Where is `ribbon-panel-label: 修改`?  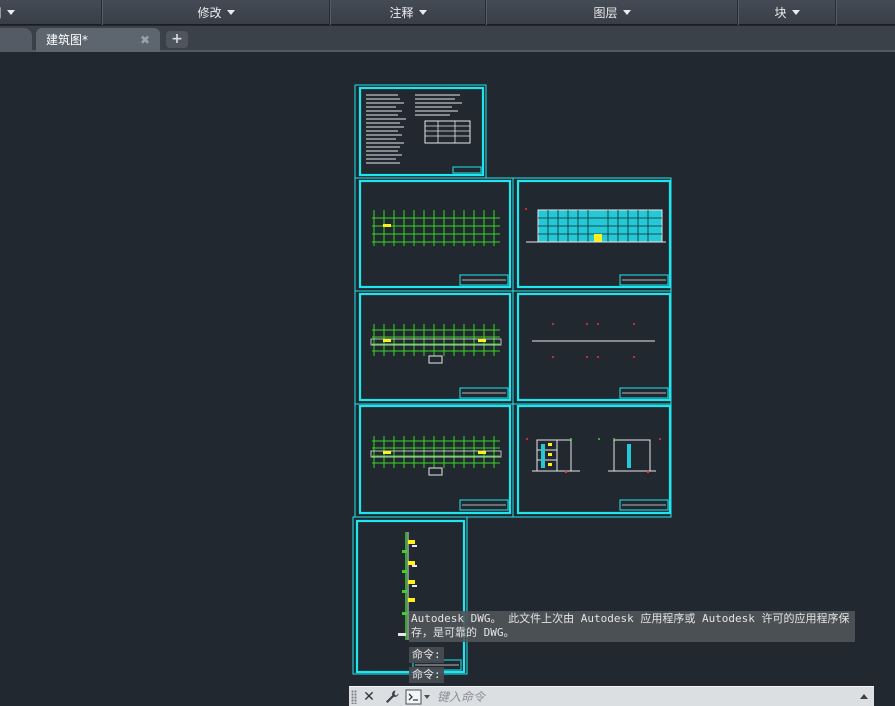 ribbon-panel-label: 修改 is located at coordinates (209, 13).